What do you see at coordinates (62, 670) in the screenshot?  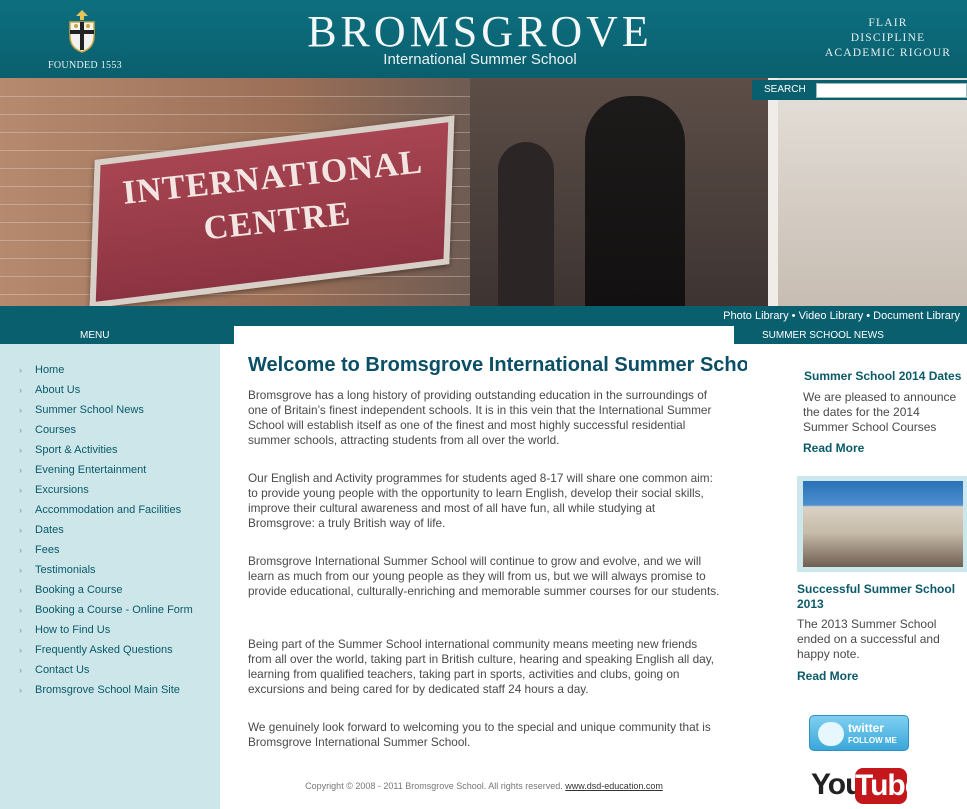 I see `menu-item-label: Contact Us` at bounding box center [62, 670].